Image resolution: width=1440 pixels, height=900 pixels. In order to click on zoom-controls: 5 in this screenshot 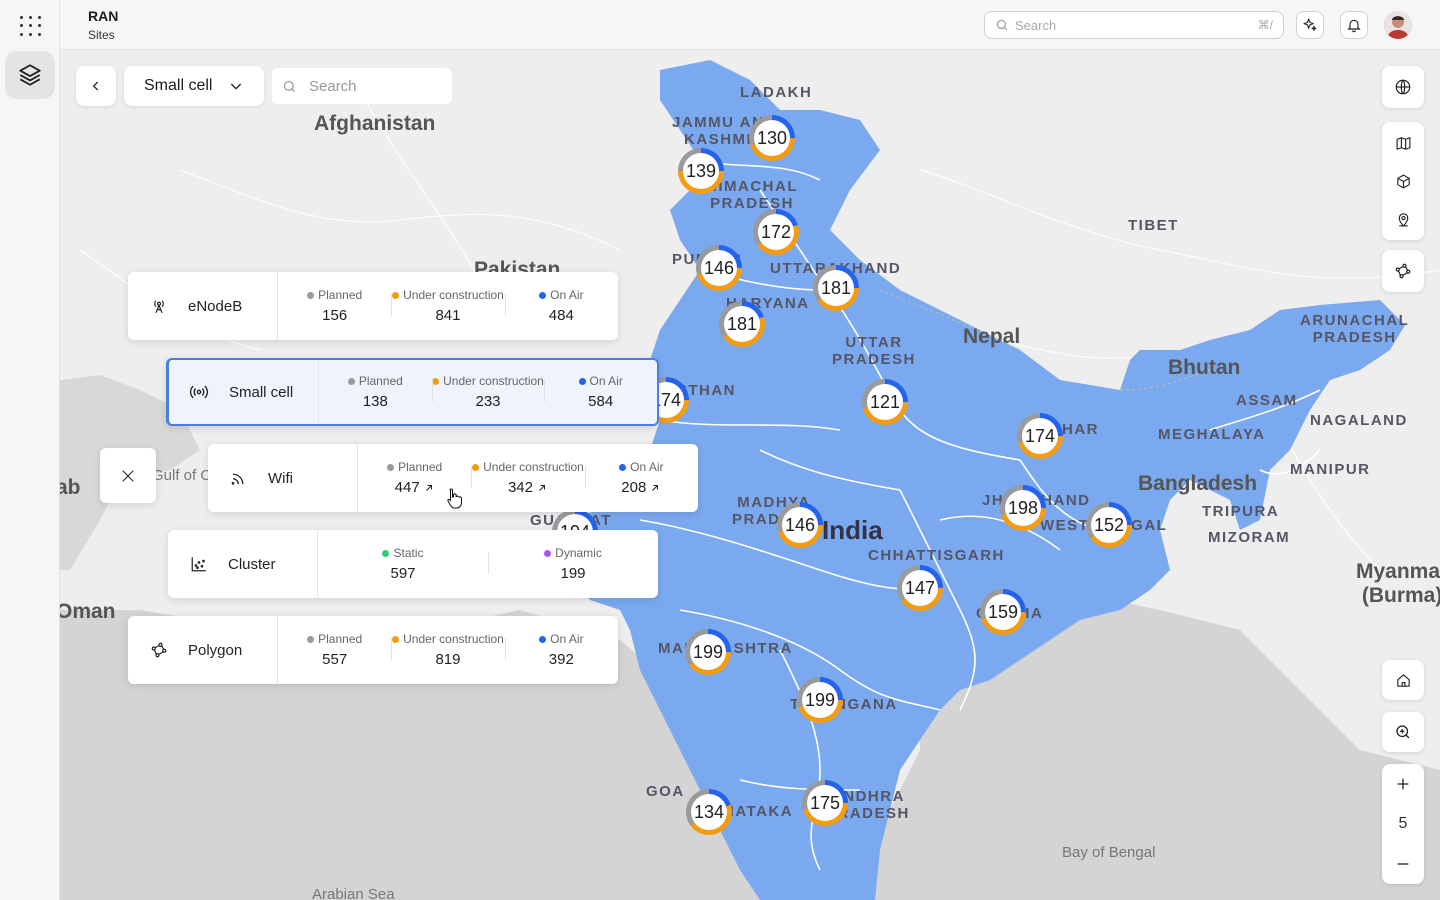, I will do `click(1403, 824)`.